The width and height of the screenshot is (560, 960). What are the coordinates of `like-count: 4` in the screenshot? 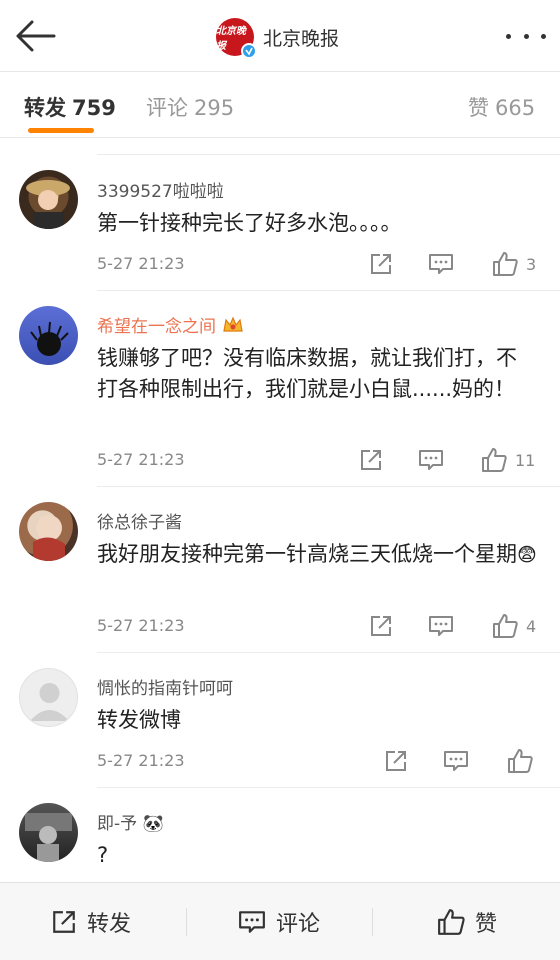 It's located at (531, 626).